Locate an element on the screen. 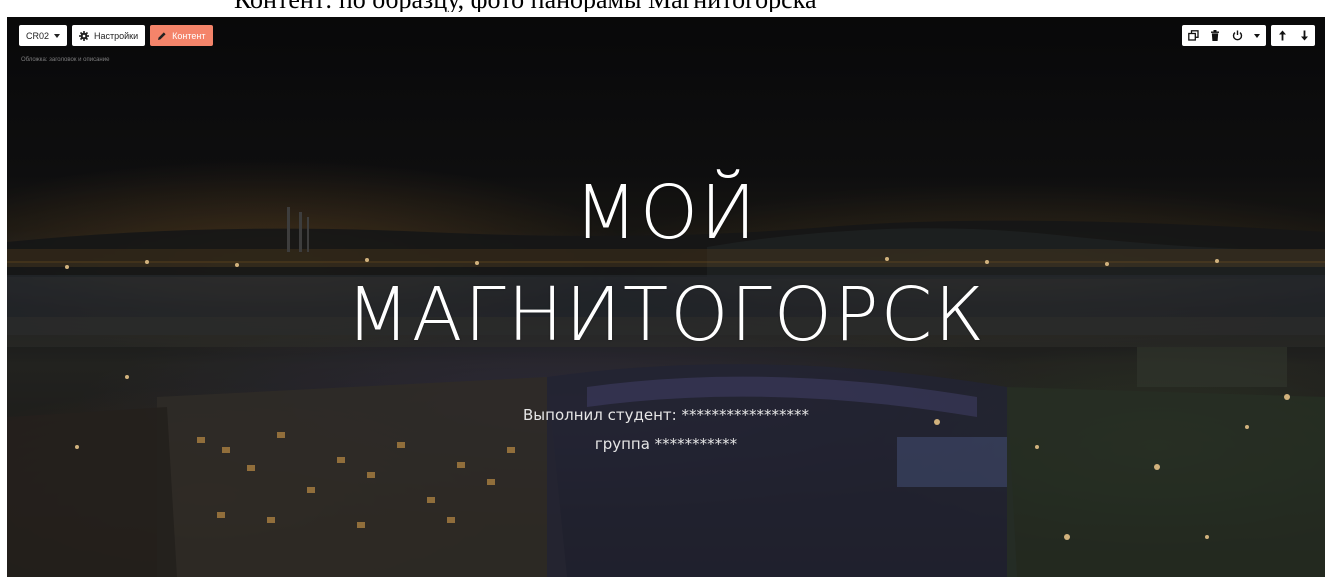 Image resolution: width=1325 pixels, height=577 pixels. settings-button: Настройки is located at coordinates (109, 35).